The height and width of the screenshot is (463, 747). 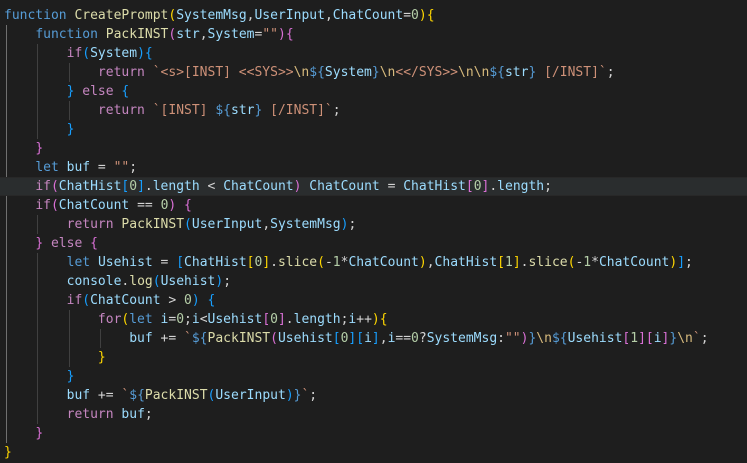 What do you see at coordinates (145, 205) in the screenshot?
I see `code-token: ==` at bounding box center [145, 205].